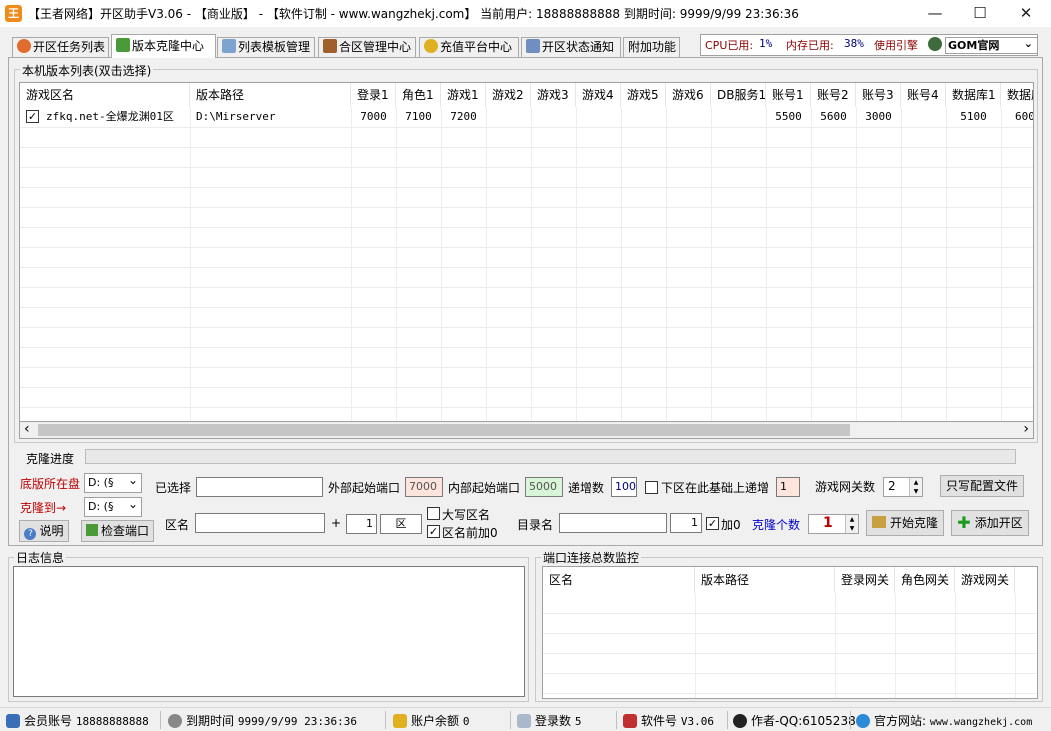 The height and width of the screenshot is (731, 1051). What do you see at coordinates (668, 720) in the screenshot?
I see `version-item: 软件号 V3.06` at bounding box center [668, 720].